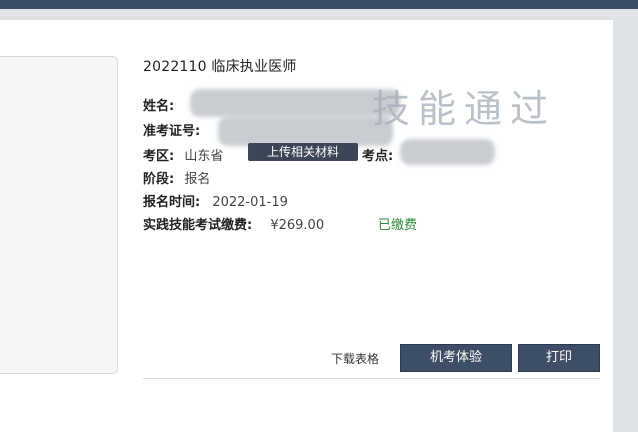  Describe the element at coordinates (159, 156) in the screenshot. I see `area-label: 考区:` at that location.